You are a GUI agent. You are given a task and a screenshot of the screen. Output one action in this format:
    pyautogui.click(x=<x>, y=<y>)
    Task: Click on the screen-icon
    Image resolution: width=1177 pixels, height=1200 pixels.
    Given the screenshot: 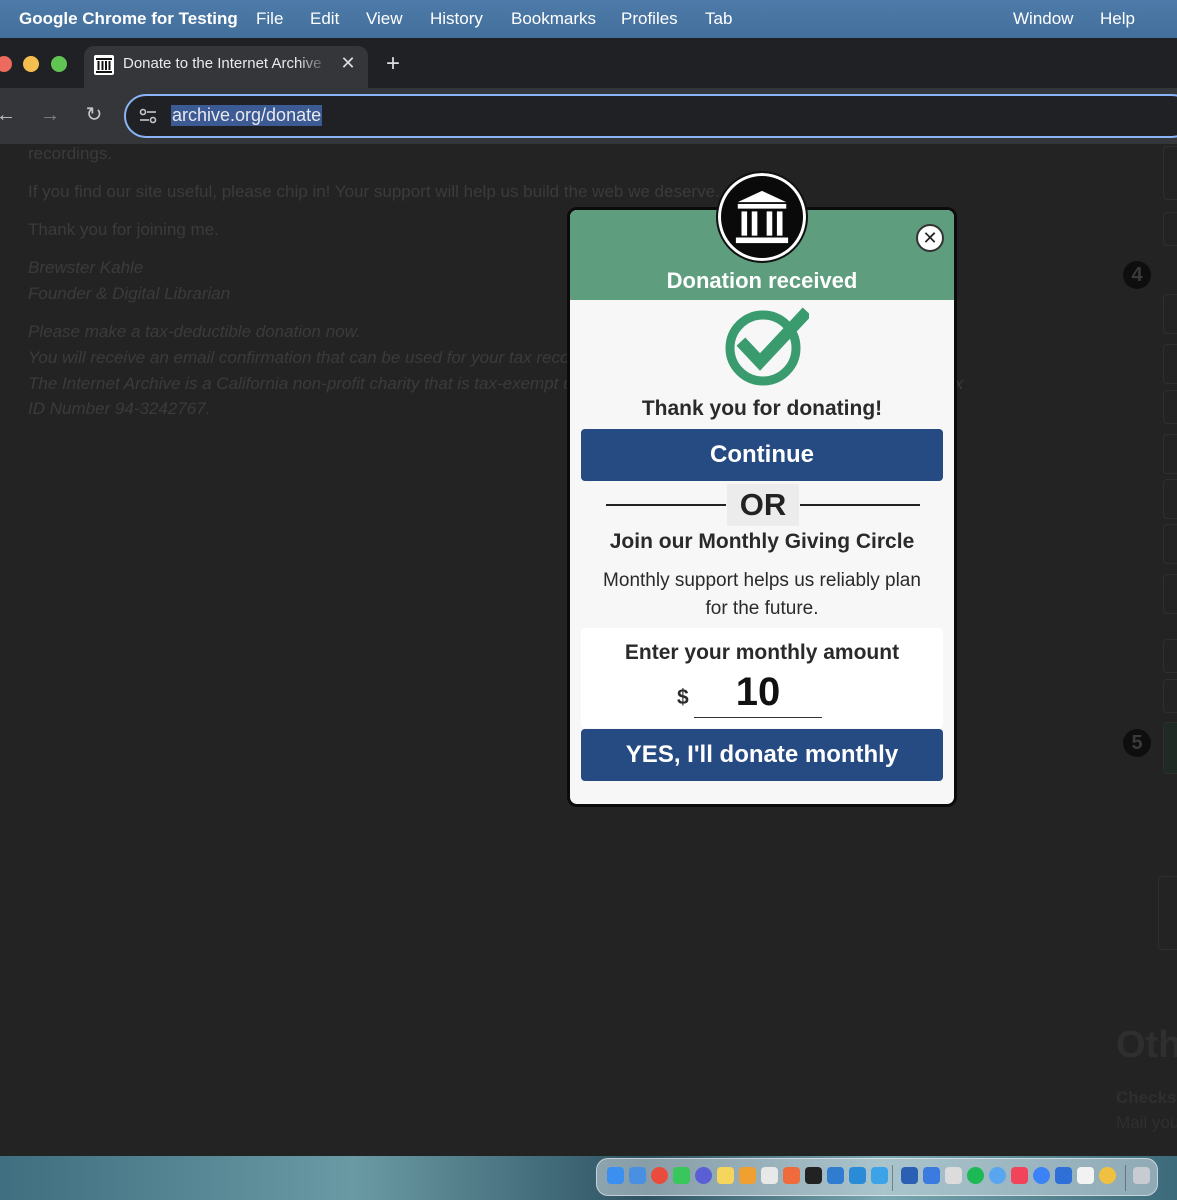 What is the action you would take?
    pyautogui.click(x=1063, y=1175)
    